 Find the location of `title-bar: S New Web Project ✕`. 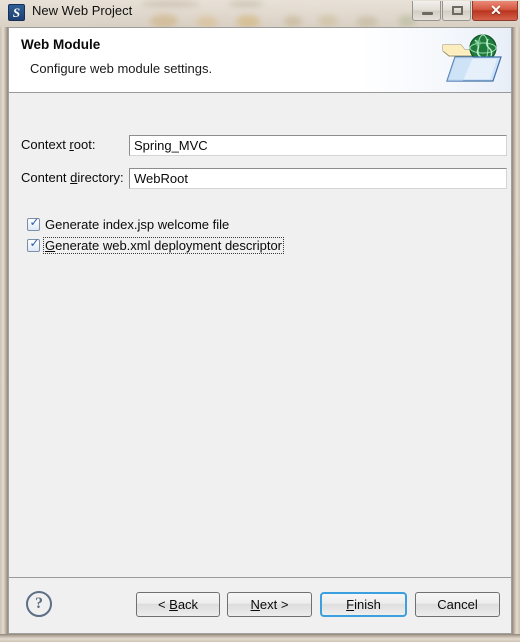

title-bar: S New Web Project ✕ is located at coordinates (260, 13).